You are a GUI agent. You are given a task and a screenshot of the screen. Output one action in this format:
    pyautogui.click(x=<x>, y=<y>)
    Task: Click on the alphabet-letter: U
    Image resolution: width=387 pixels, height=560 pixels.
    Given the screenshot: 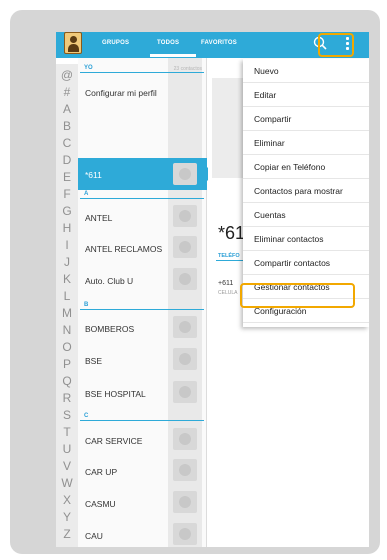 What is the action you would take?
    pyautogui.click(x=67, y=449)
    